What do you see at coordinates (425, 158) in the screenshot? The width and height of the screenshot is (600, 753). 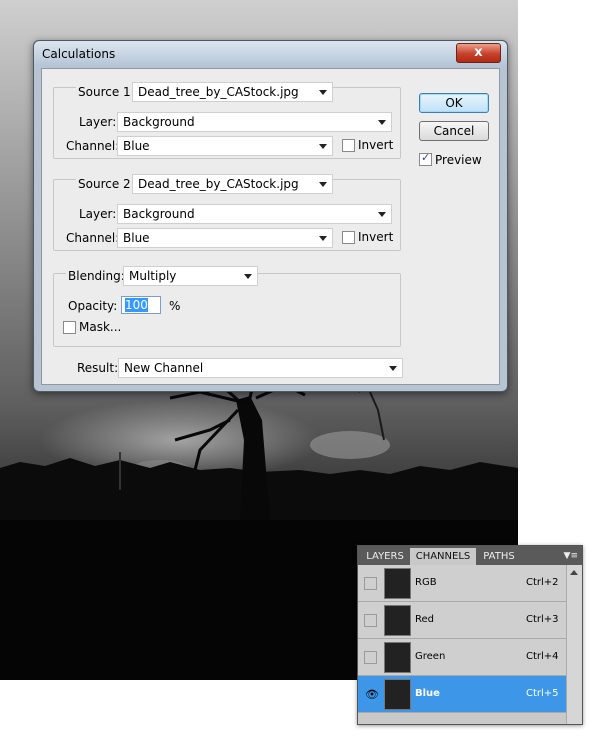 I see `preview-checkbox` at bounding box center [425, 158].